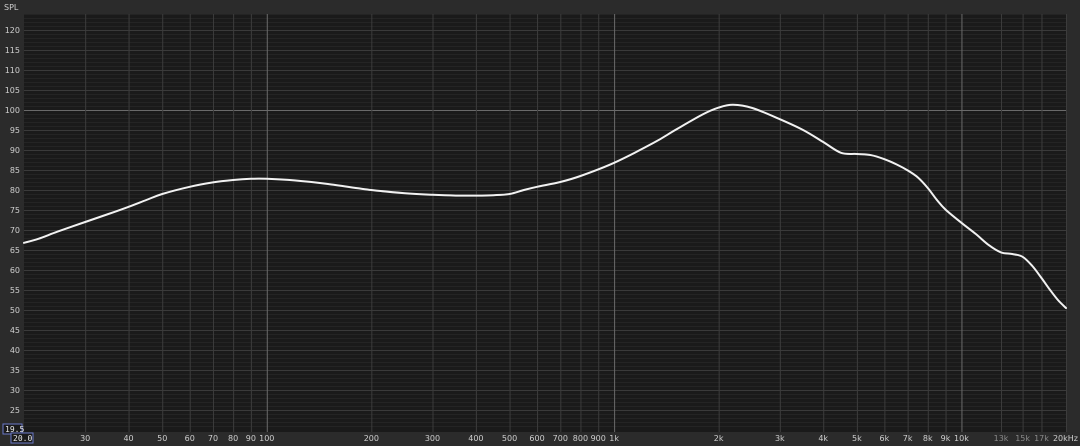 This screenshot has height=446, width=1080. I want to click on y-tick-label: 90, so click(15, 150).